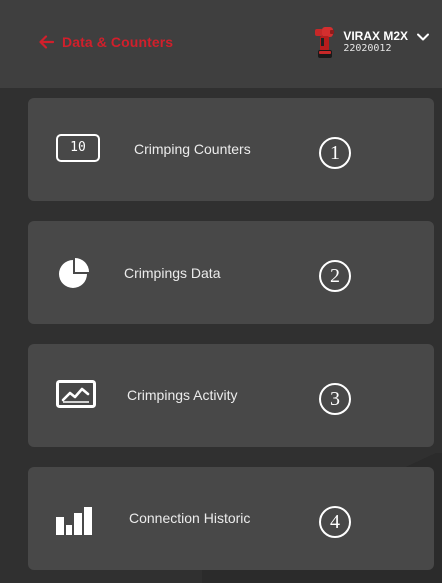 The width and height of the screenshot is (442, 583). Describe the element at coordinates (74, 273) in the screenshot. I see `pie-chart-icon` at that location.